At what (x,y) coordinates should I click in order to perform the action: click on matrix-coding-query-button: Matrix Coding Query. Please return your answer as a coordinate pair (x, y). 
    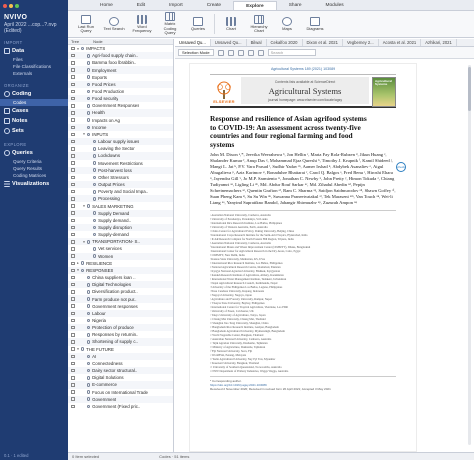
    Looking at the image, I should click on (170, 23).